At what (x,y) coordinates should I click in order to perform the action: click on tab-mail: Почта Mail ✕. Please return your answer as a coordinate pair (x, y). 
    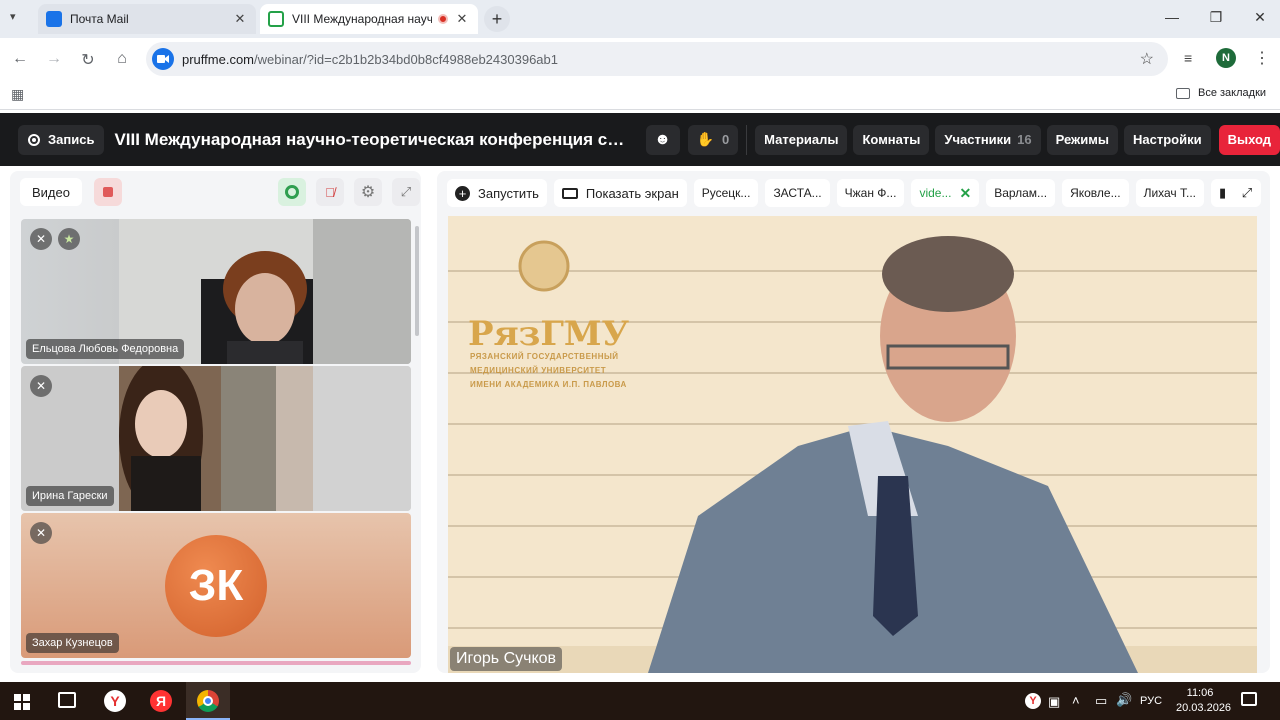
    Looking at the image, I should click on (147, 19).